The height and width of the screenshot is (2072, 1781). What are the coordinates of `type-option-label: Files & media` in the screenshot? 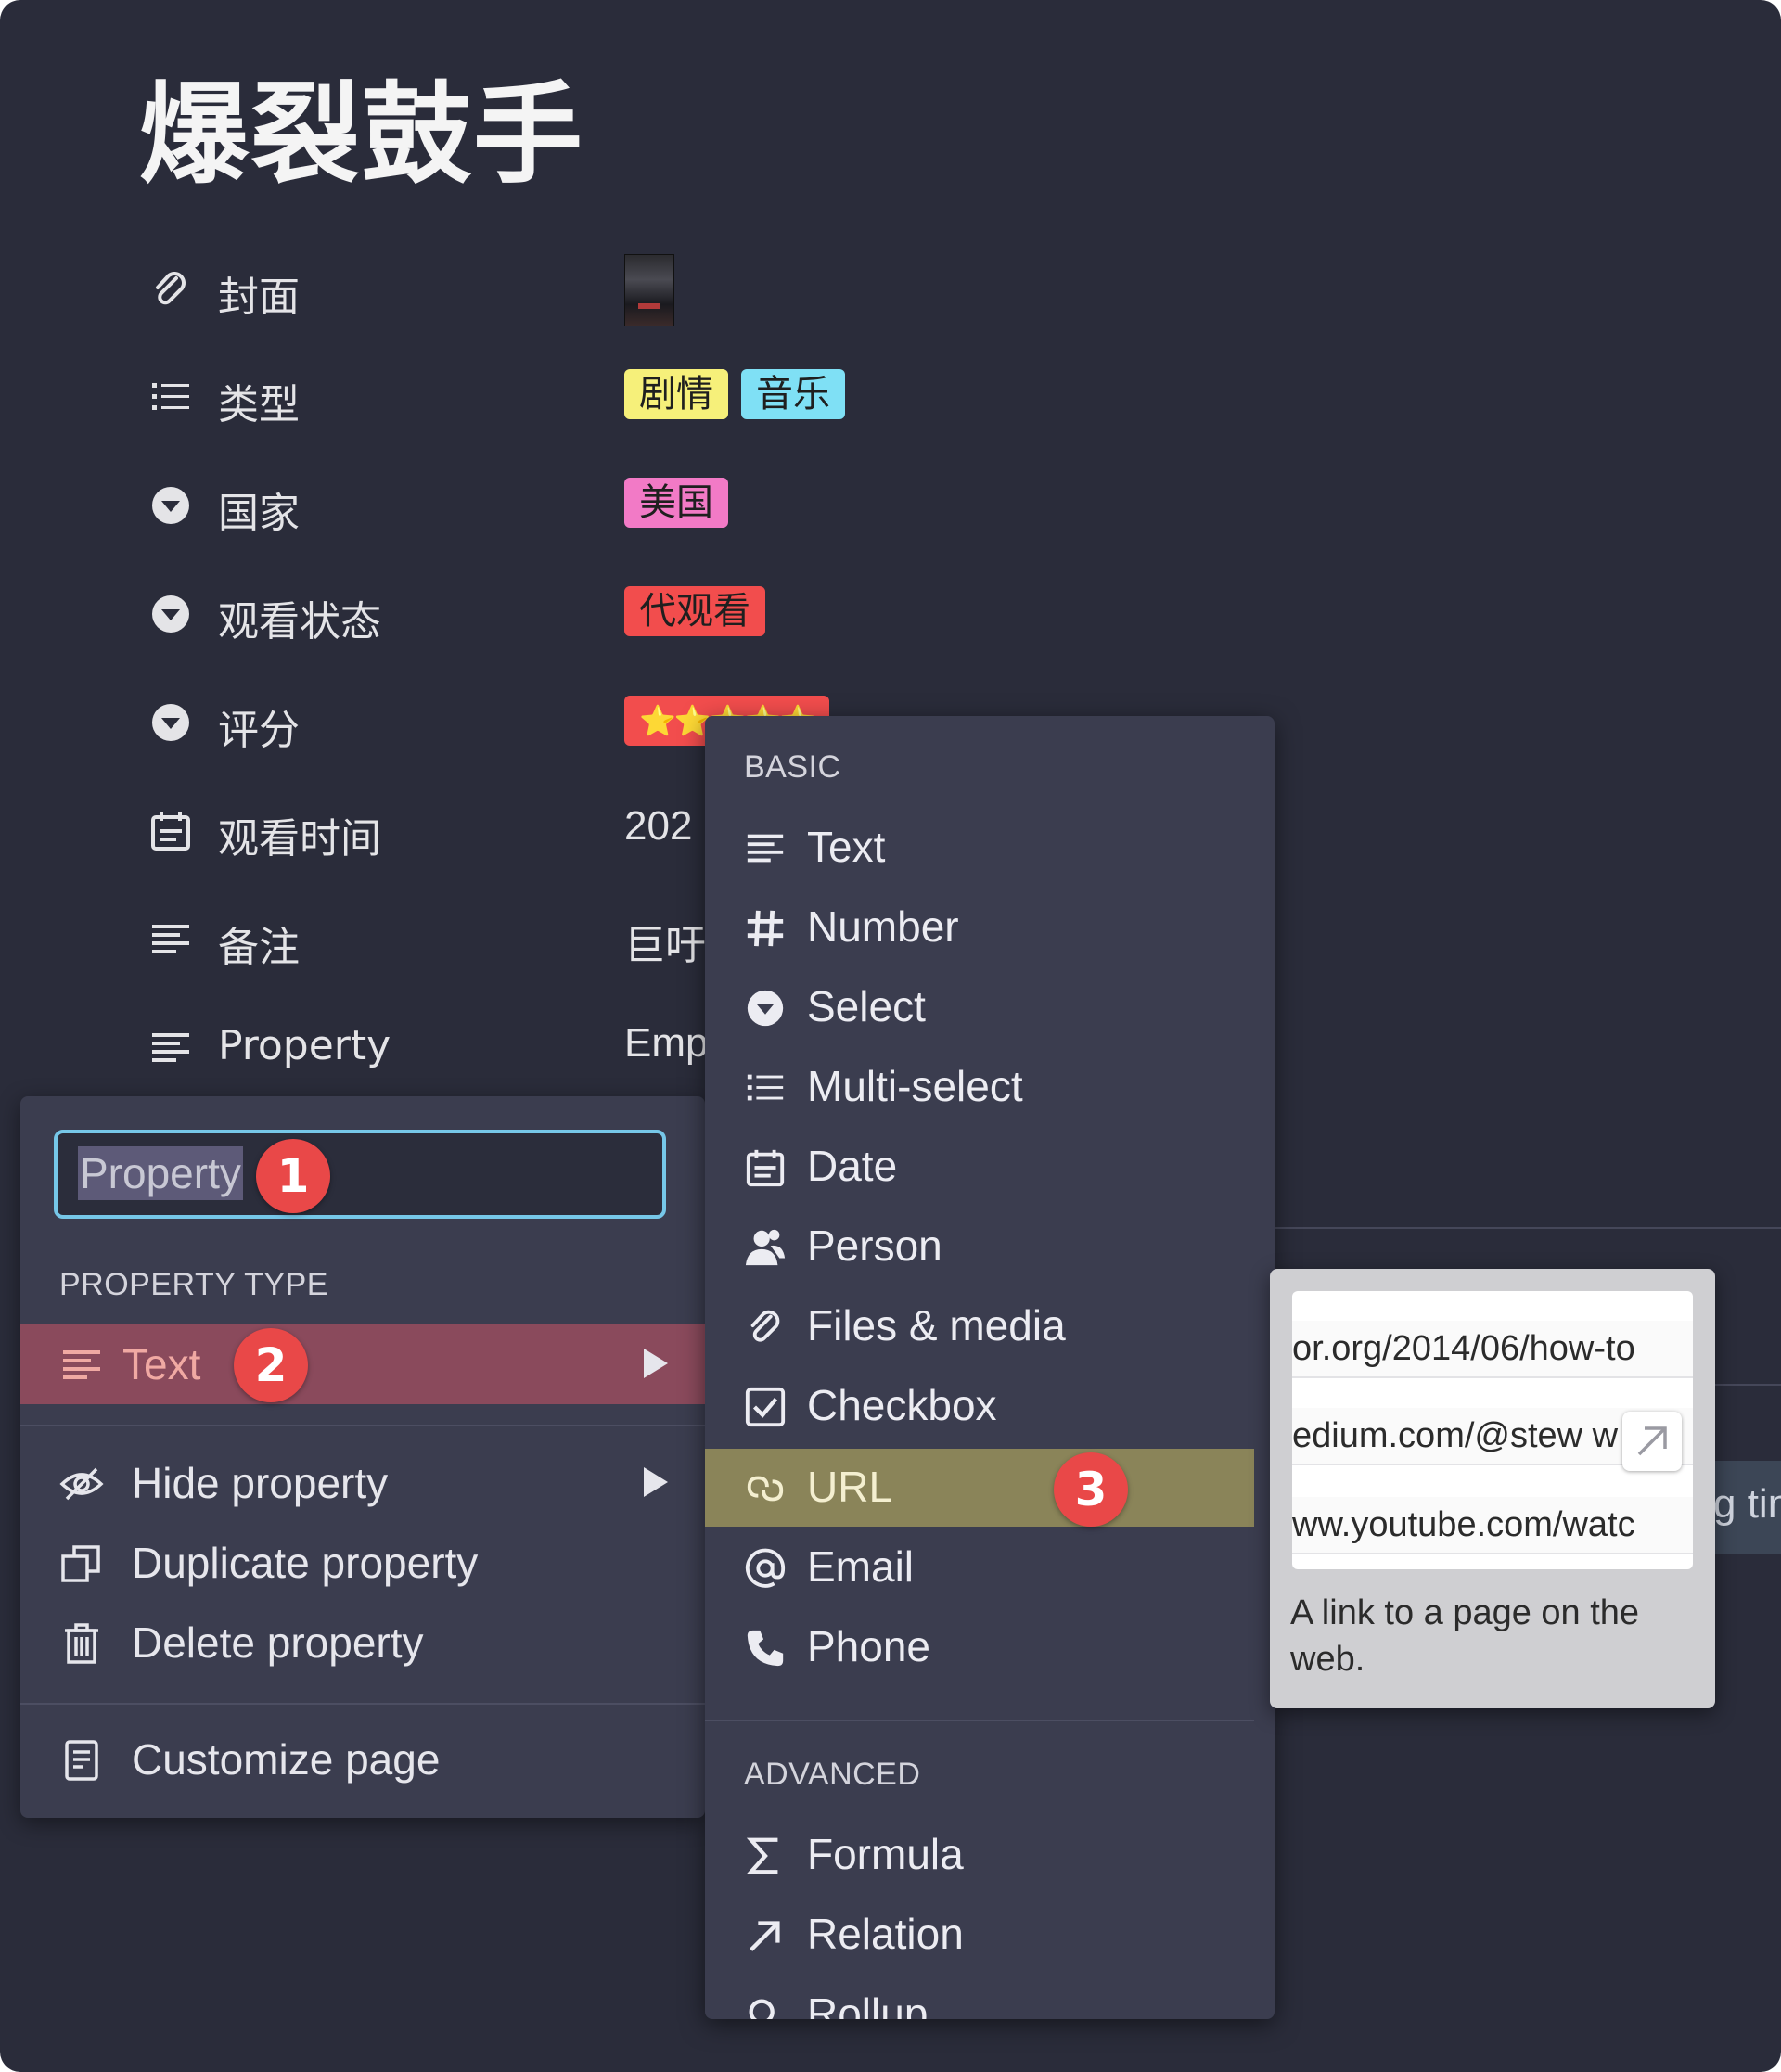 It's located at (936, 1325).